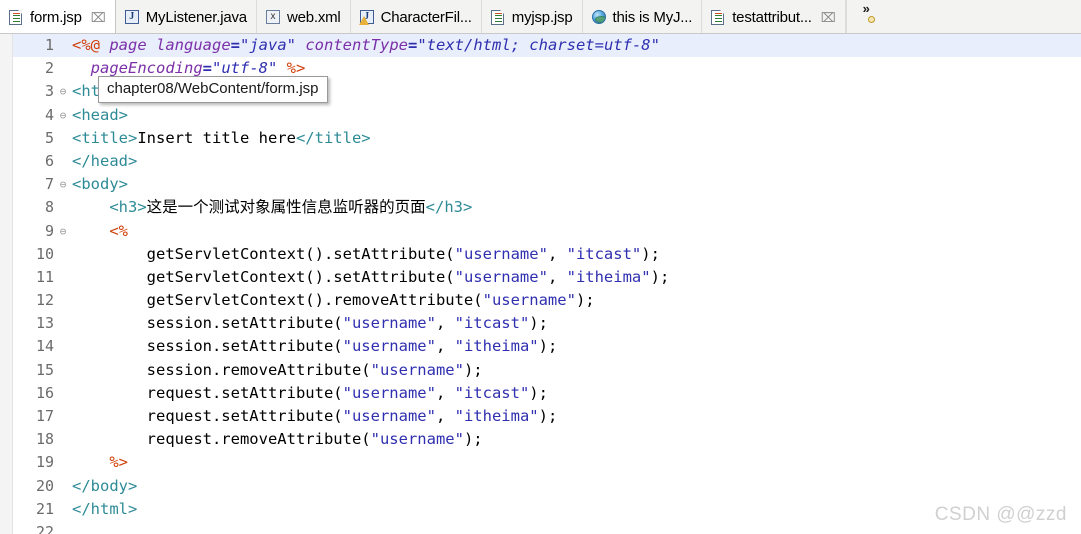  I want to click on code-token: </h3>, so click(449, 207).